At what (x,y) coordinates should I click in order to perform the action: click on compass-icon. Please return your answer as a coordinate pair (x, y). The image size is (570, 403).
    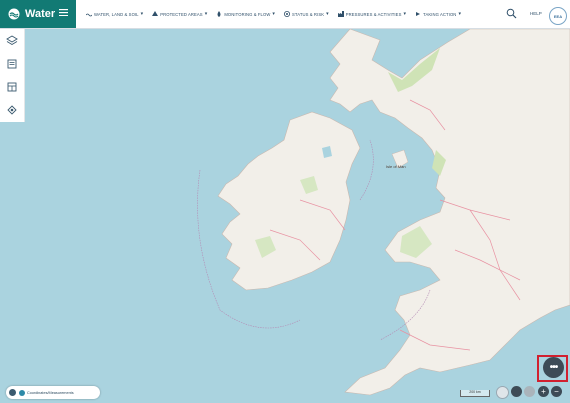
    Looking at the image, I should click on (516, 391).